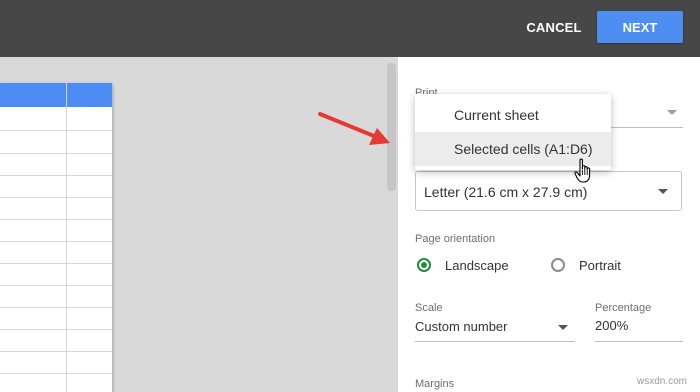 This screenshot has height=392, width=700. I want to click on annotation-arrow-icon, so click(354, 128).